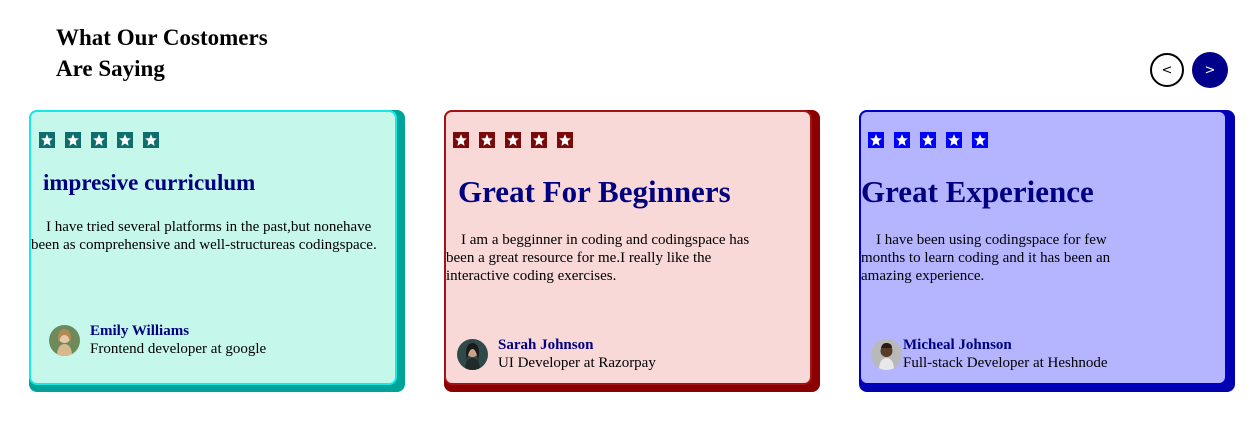 The image size is (1257, 445). Describe the element at coordinates (556, 354) in the screenshot. I see `testimonial-author: Sarah Johnson UI Developer at Razorpay` at that location.